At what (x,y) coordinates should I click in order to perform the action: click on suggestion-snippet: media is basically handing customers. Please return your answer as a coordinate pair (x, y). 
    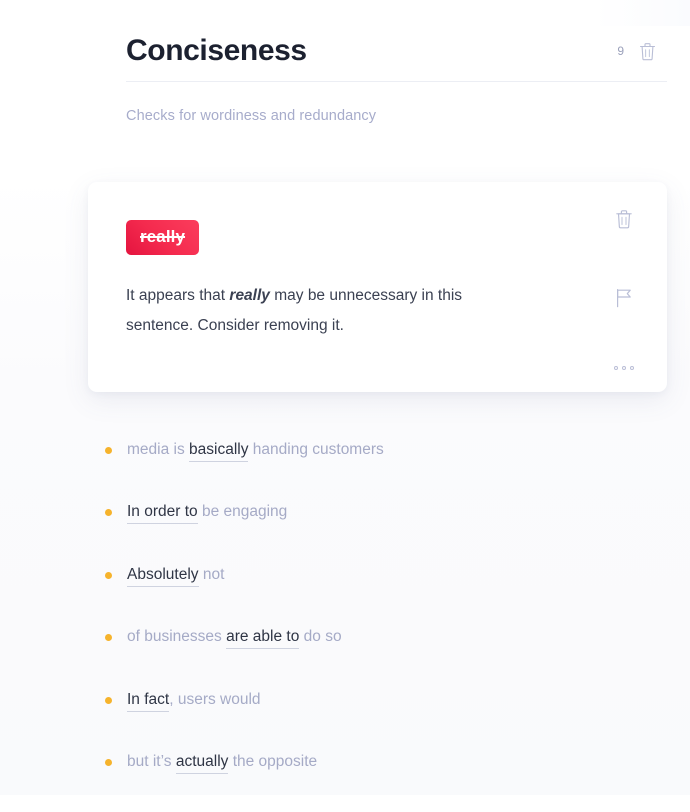
    Looking at the image, I should click on (255, 450).